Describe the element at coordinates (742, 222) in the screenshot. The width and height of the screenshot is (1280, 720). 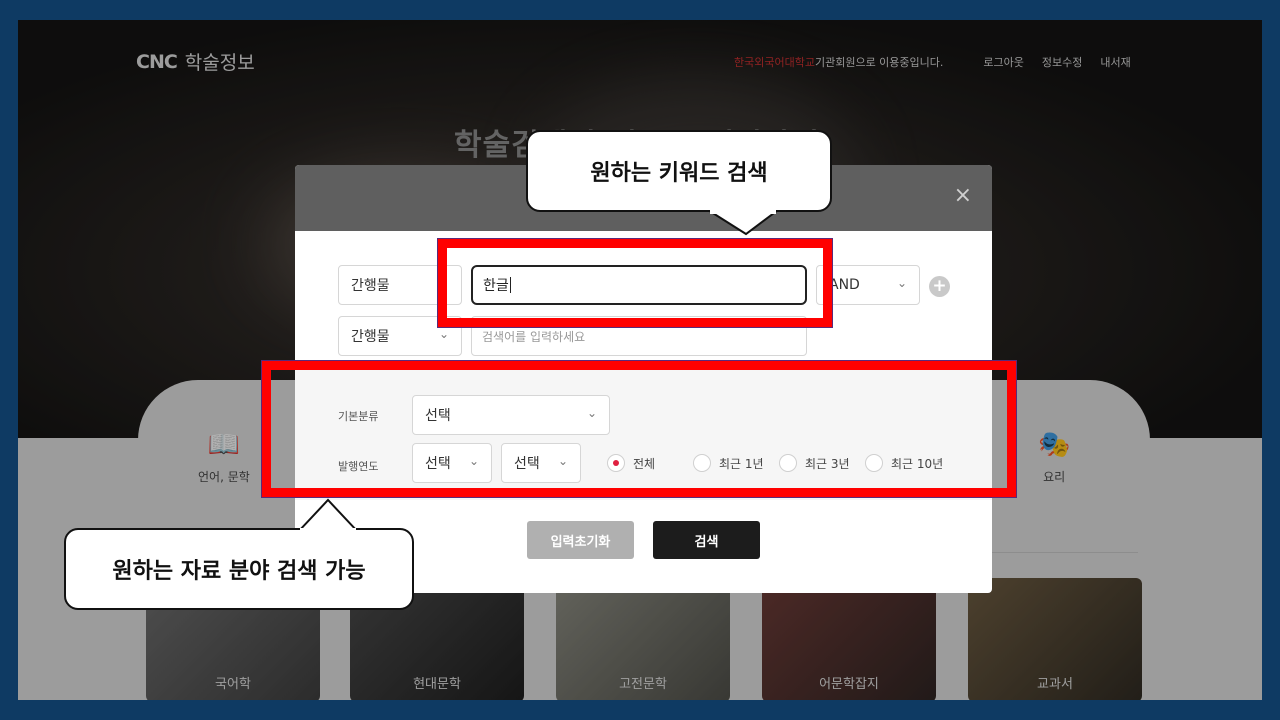
I see `keyword-callout-pointer` at that location.